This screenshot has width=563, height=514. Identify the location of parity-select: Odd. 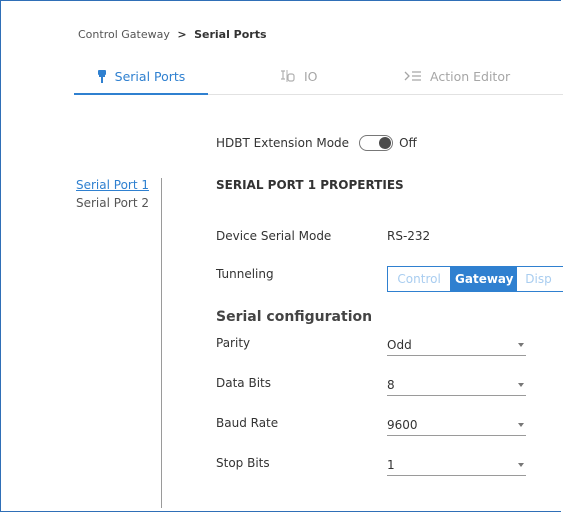
(456, 346).